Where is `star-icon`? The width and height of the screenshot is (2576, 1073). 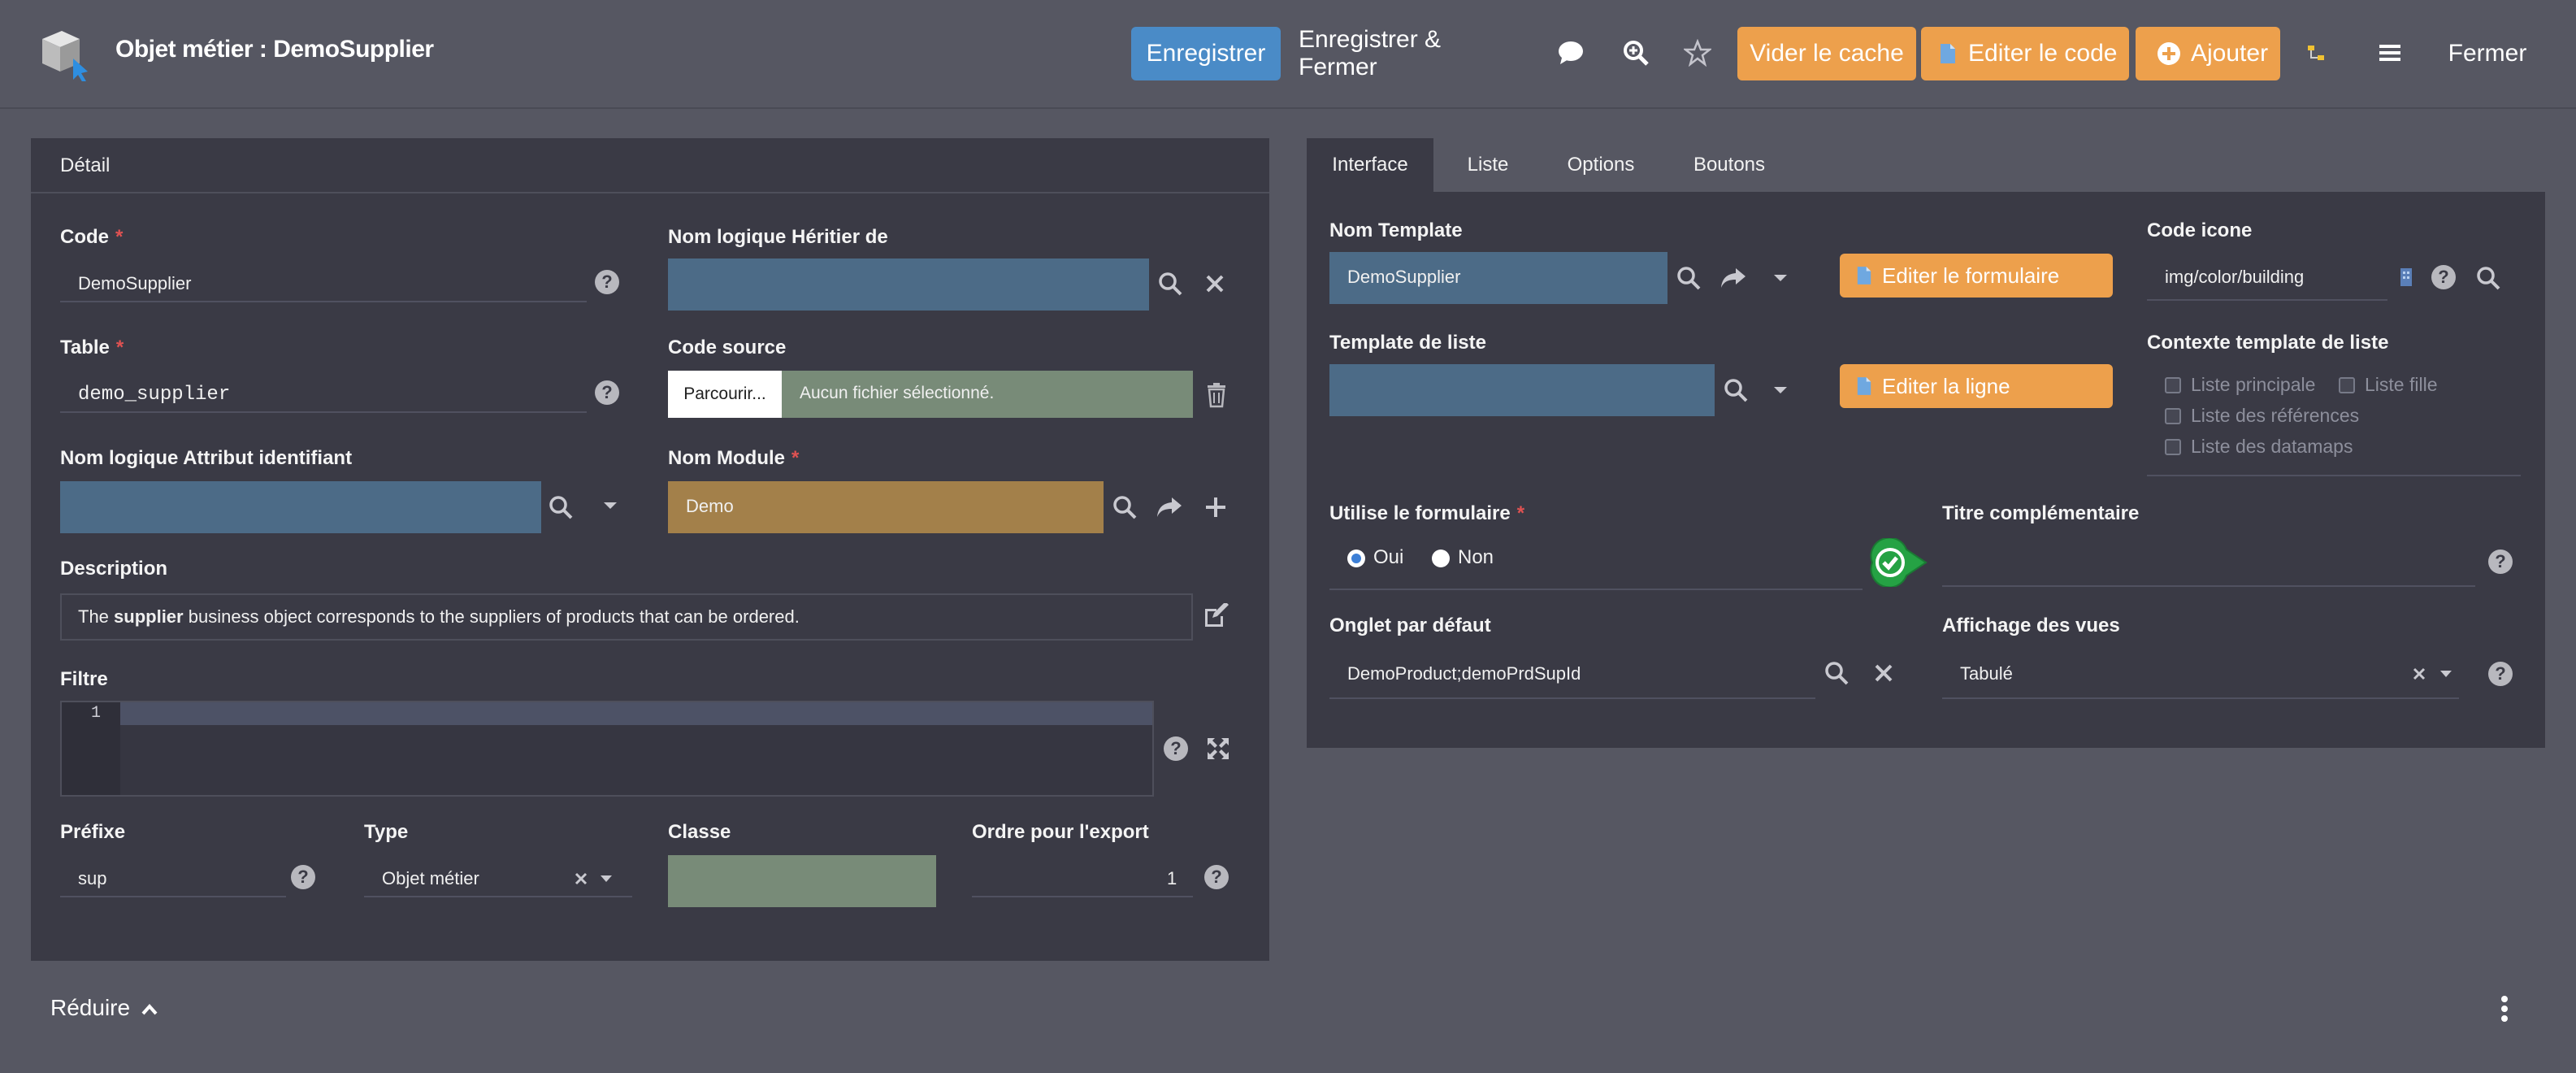
star-icon is located at coordinates (1698, 53).